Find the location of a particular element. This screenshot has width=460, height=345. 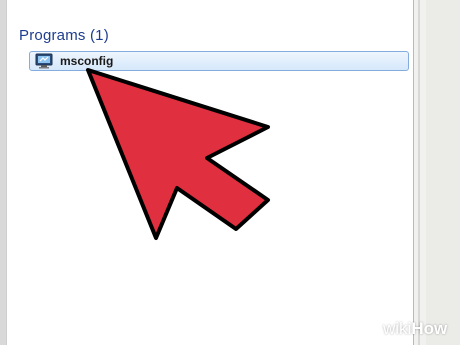

scrollbar-background is located at coordinates (443, 172).